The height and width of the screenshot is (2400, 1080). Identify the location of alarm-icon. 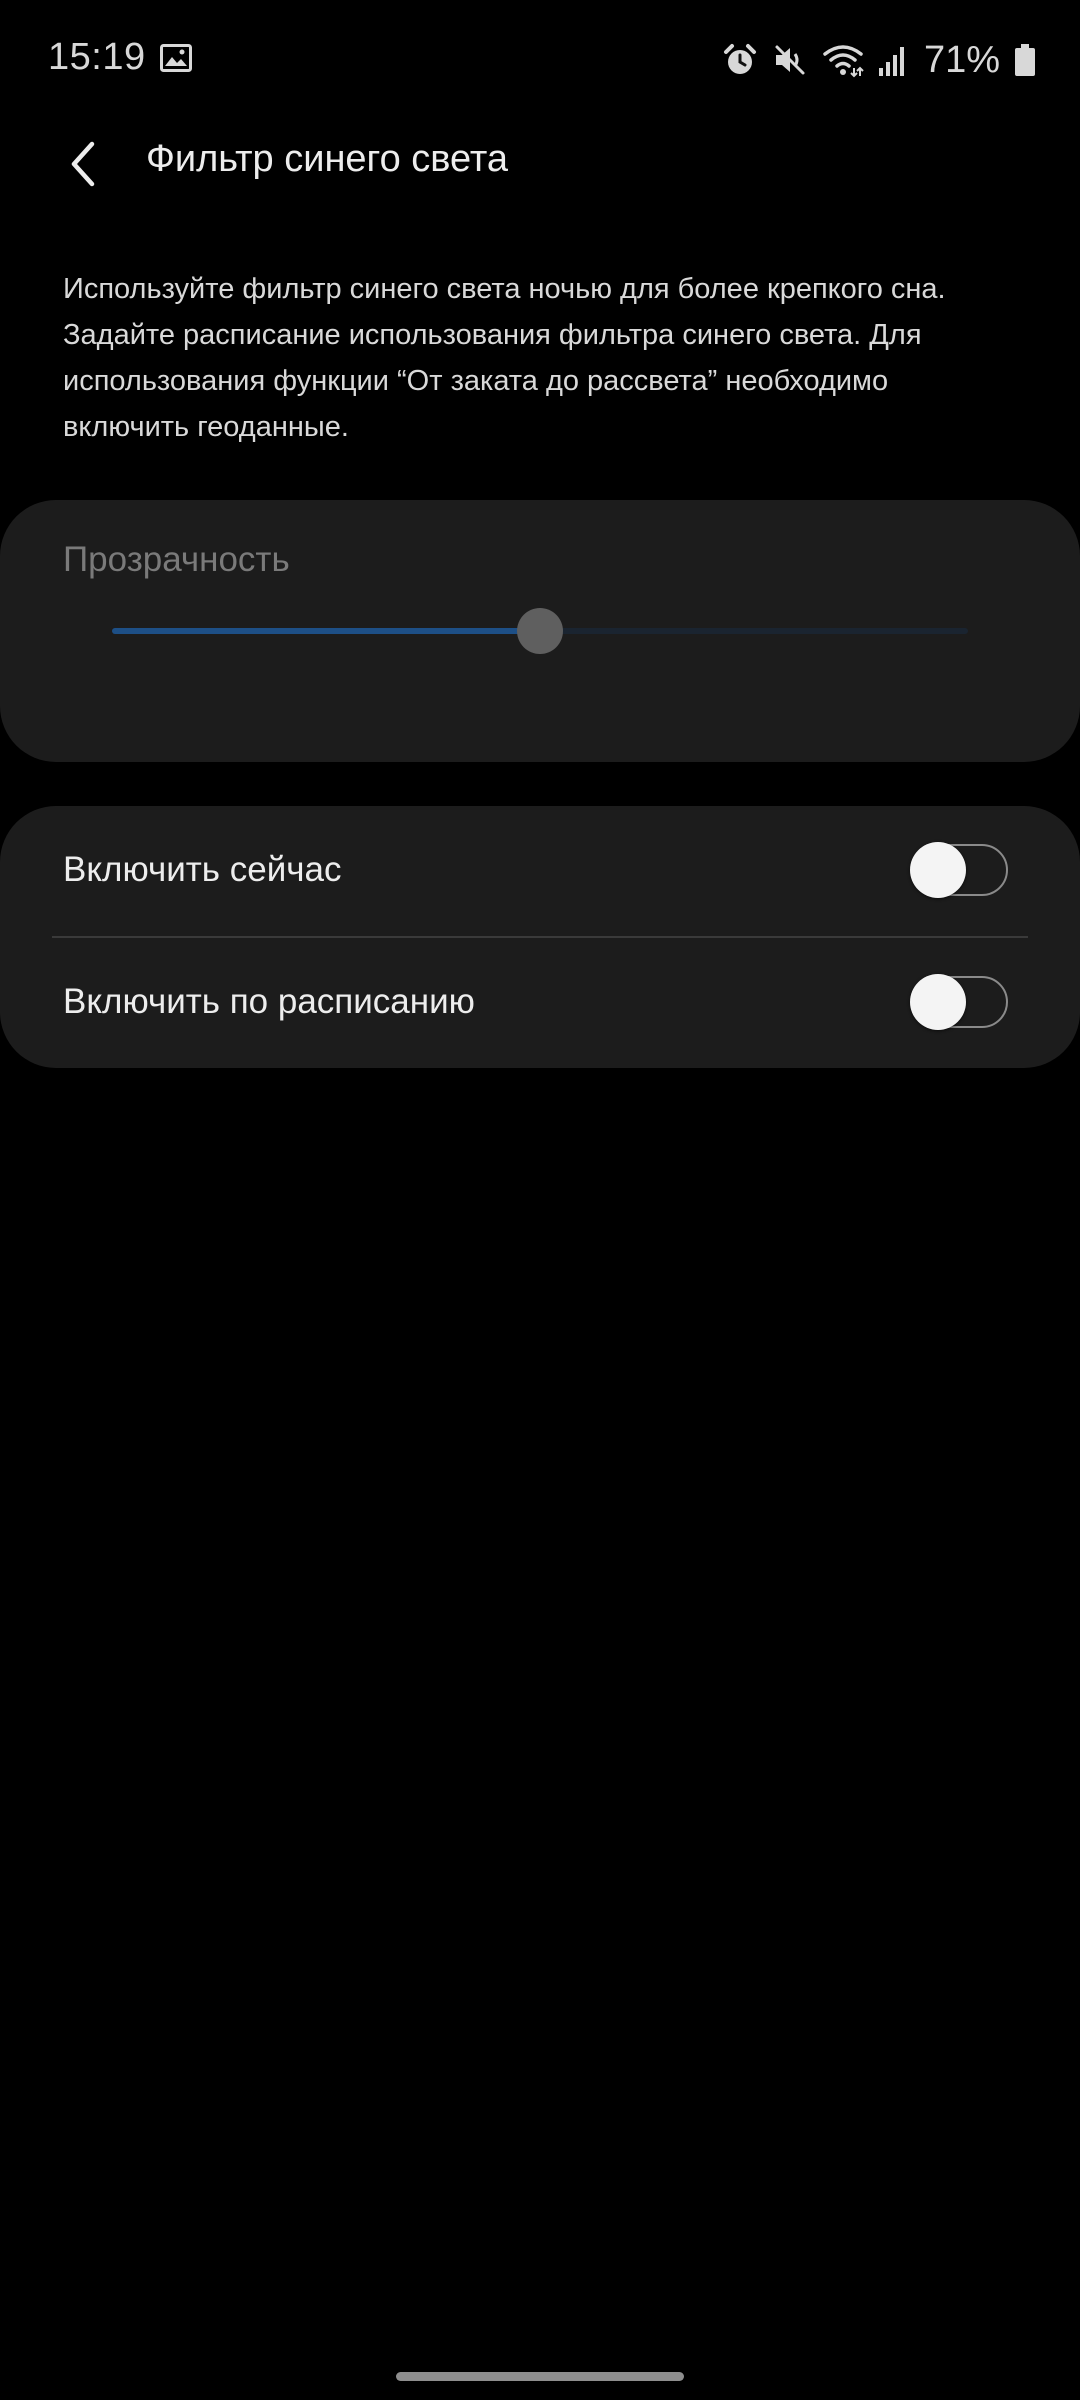
(739, 59).